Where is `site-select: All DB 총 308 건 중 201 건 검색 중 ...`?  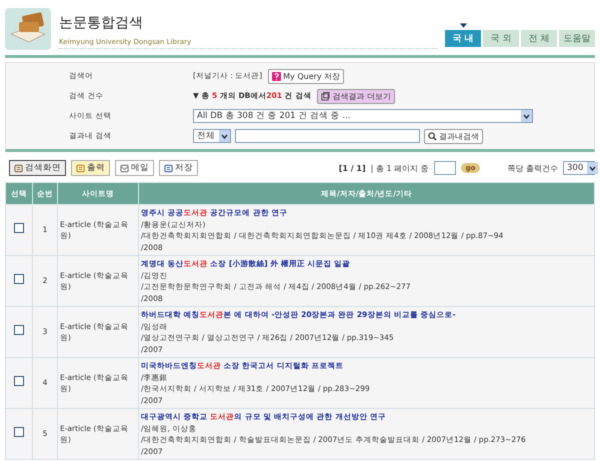 site-select: All DB 총 308 건 중 201 건 검색 중 ... is located at coordinates (363, 116).